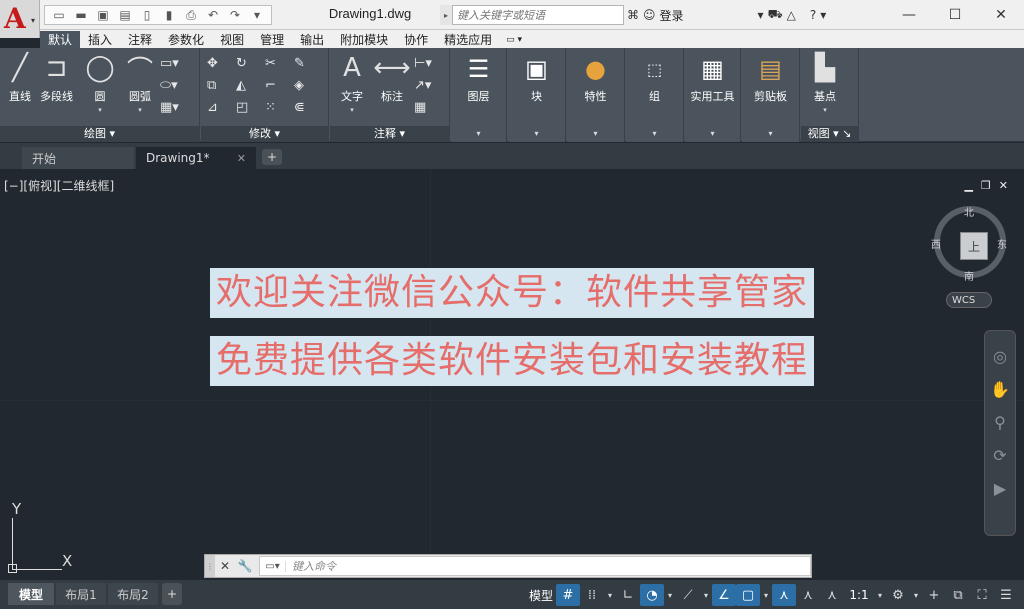 The height and width of the screenshot is (609, 1024). Describe the element at coordinates (196, 158) in the screenshot. I see `tab-drawing1: Drawing1* ✕` at that location.